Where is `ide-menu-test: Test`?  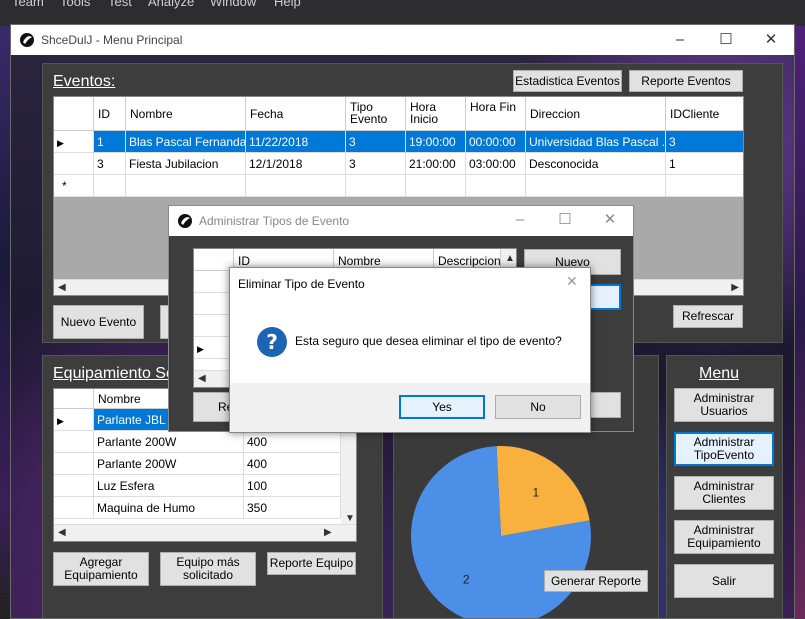
ide-menu-test: Test is located at coordinates (120, 4).